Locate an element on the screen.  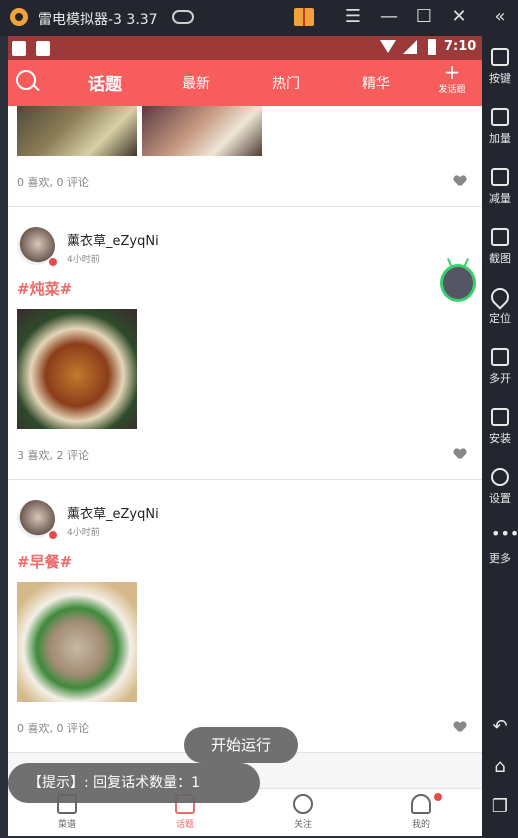
emulator-title: 雷电模拟器-3 3.37 is located at coordinates (98, 20).